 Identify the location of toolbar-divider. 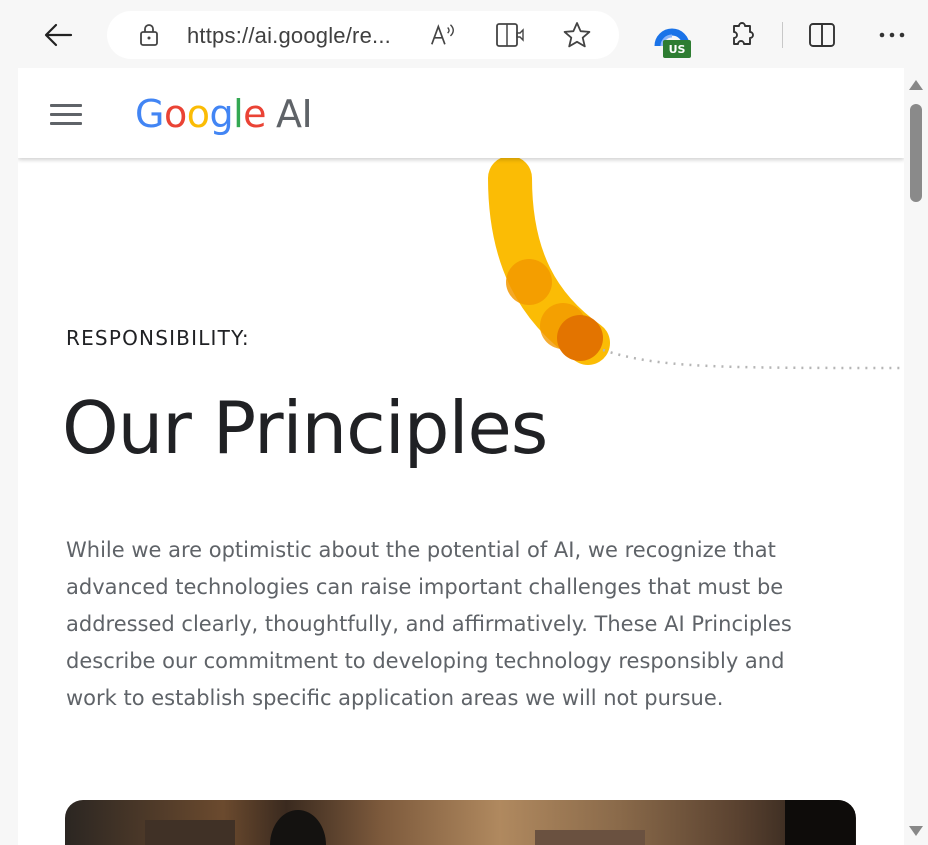
(782, 35).